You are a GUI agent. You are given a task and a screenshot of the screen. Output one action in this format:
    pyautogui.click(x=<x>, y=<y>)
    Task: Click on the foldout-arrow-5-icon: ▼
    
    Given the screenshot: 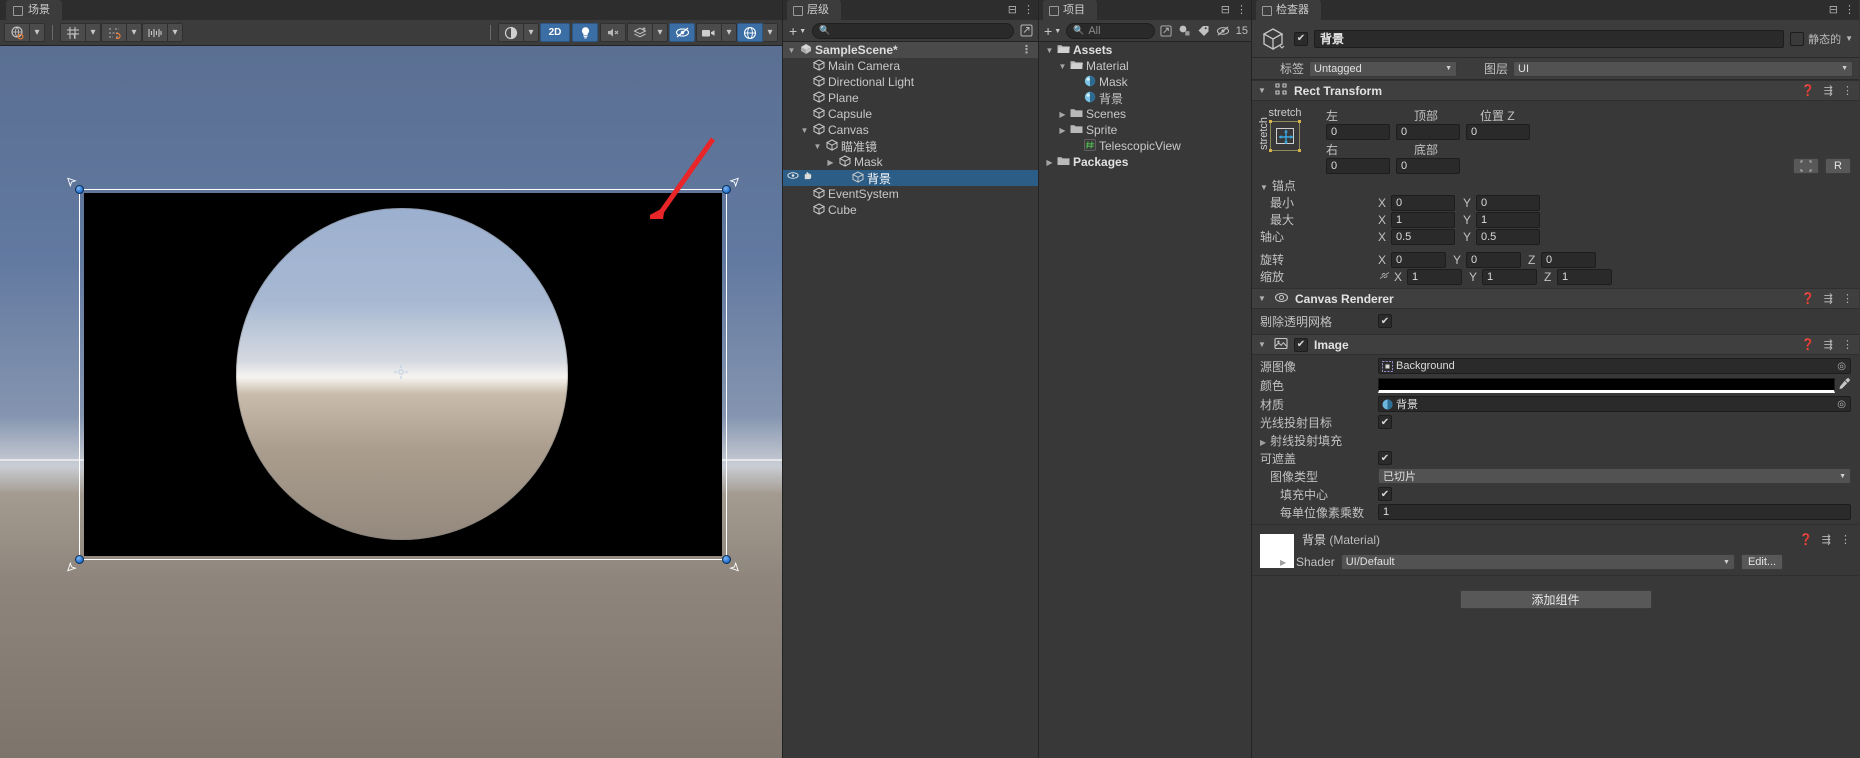 What is the action you would take?
    pyautogui.click(x=817, y=146)
    